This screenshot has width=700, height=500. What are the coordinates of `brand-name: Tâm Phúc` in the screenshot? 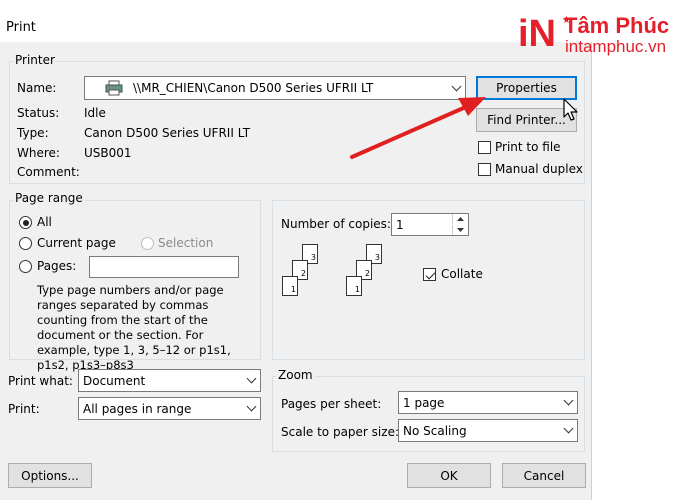 It's located at (617, 25).